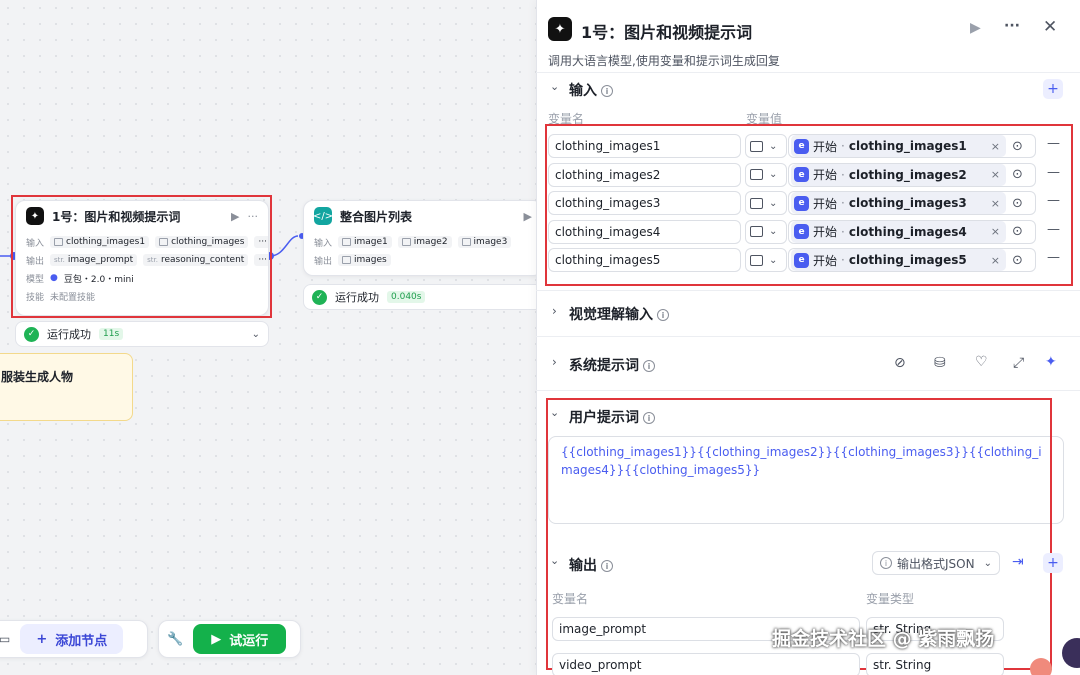 This screenshot has height=675, width=1080. I want to click on note-text: 服装生成人物, so click(37, 377).